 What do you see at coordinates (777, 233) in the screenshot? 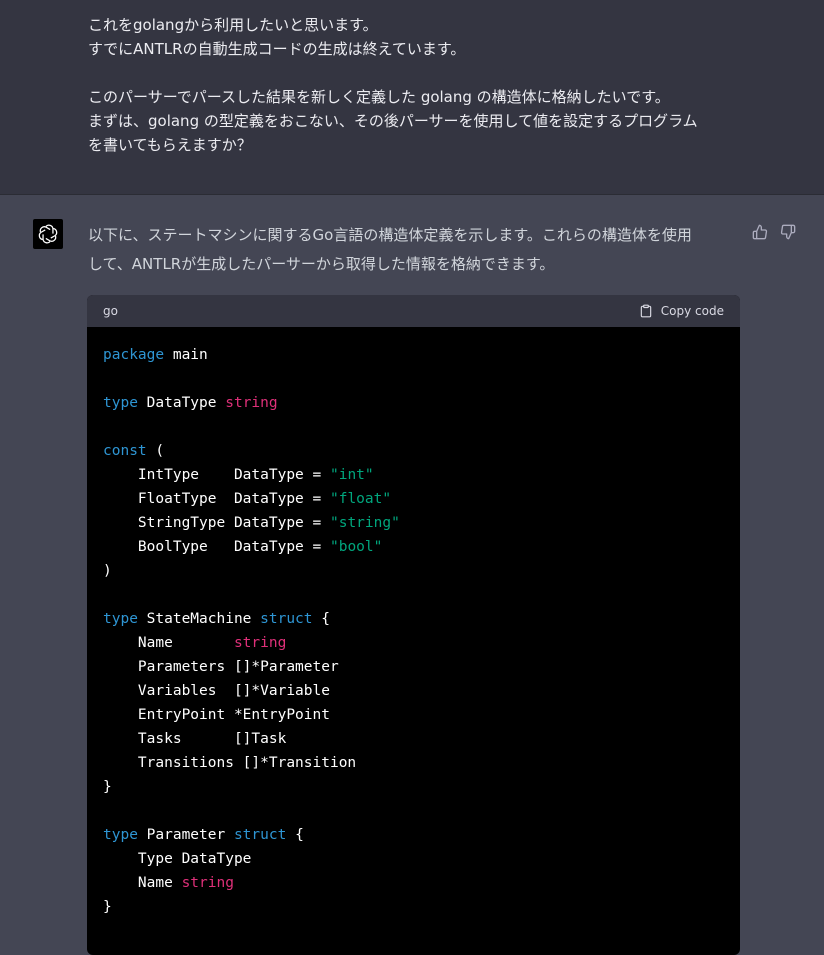
I see `feedback-buttons` at bounding box center [777, 233].